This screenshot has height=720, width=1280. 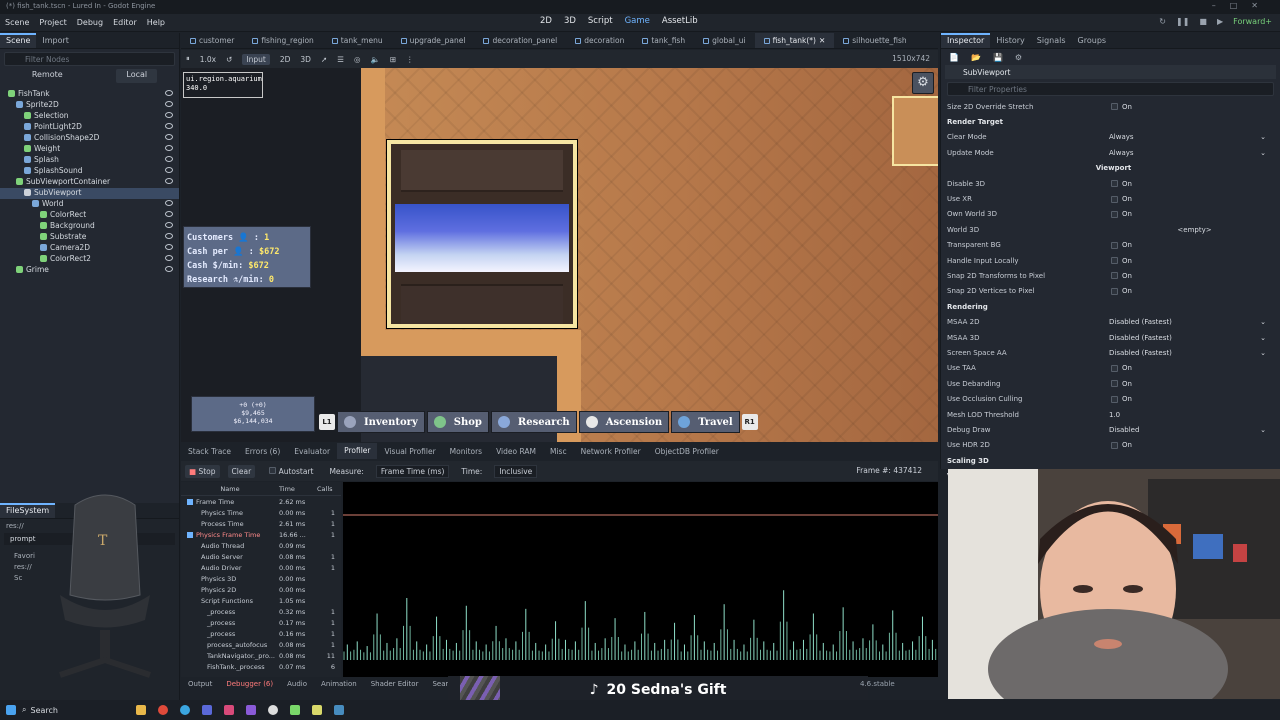 What do you see at coordinates (261, 534) in the screenshot?
I see `profiler-row: Physics Frame Time 16.66 ... 1` at bounding box center [261, 534].